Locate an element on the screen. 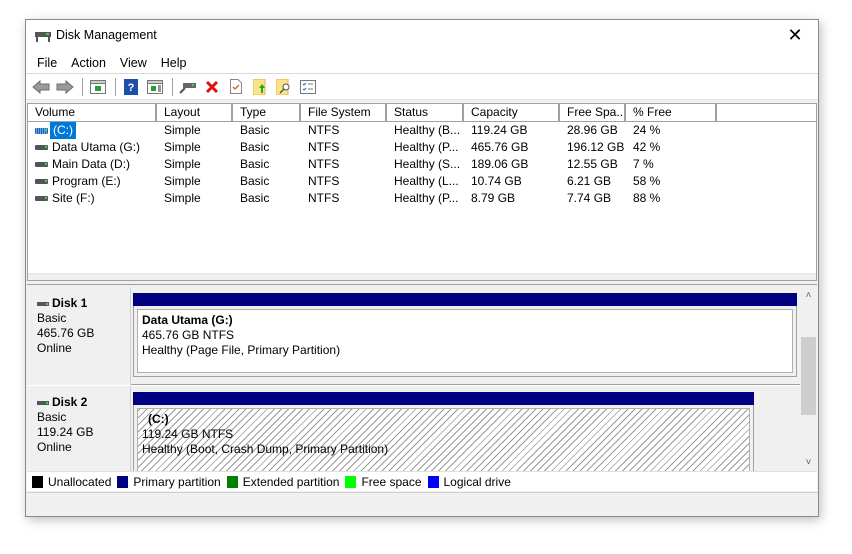 Image resolution: width=852 pixels, height=554 pixels. percent-free-cell: 58 % is located at coordinates (647, 181).